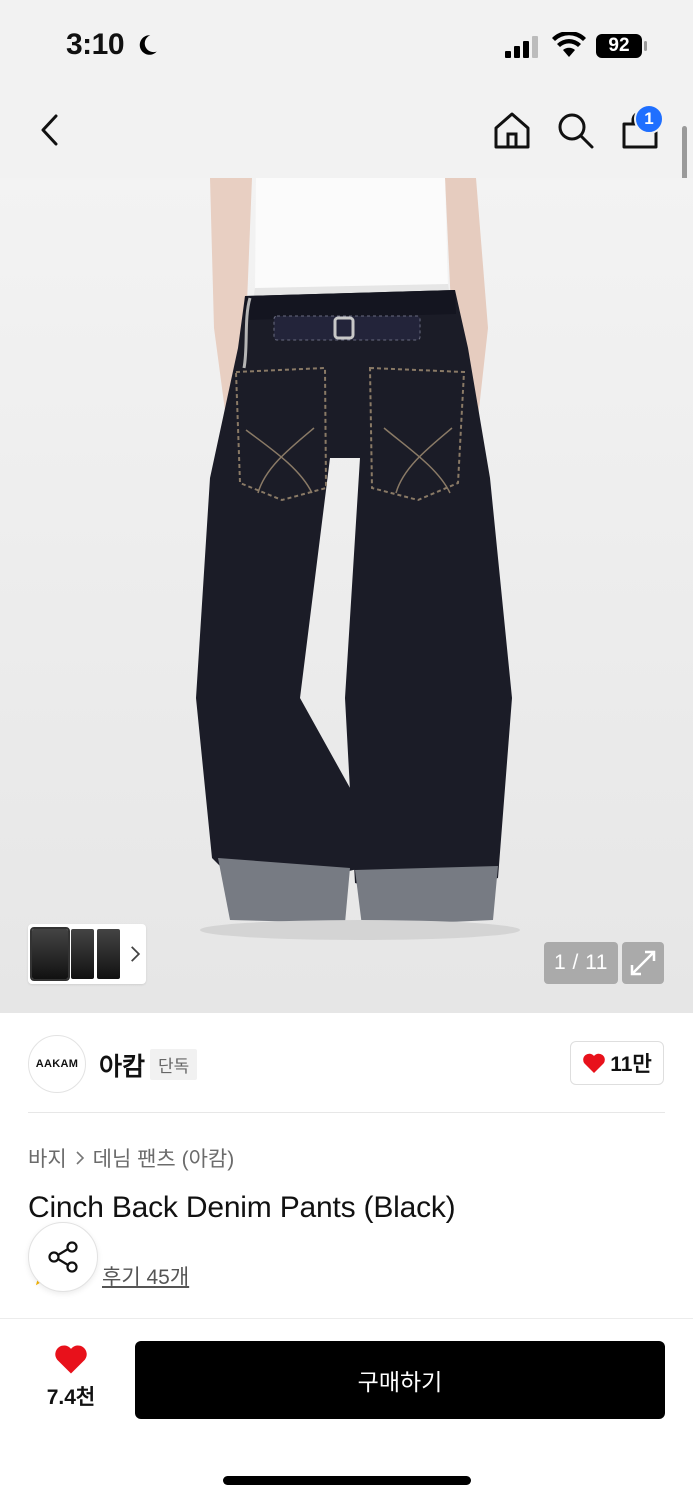  What do you see at coordinates (145, 1276) in the screenshot?
I see `review-count-link: 후기 45개` at bounding box center [145, 1276].